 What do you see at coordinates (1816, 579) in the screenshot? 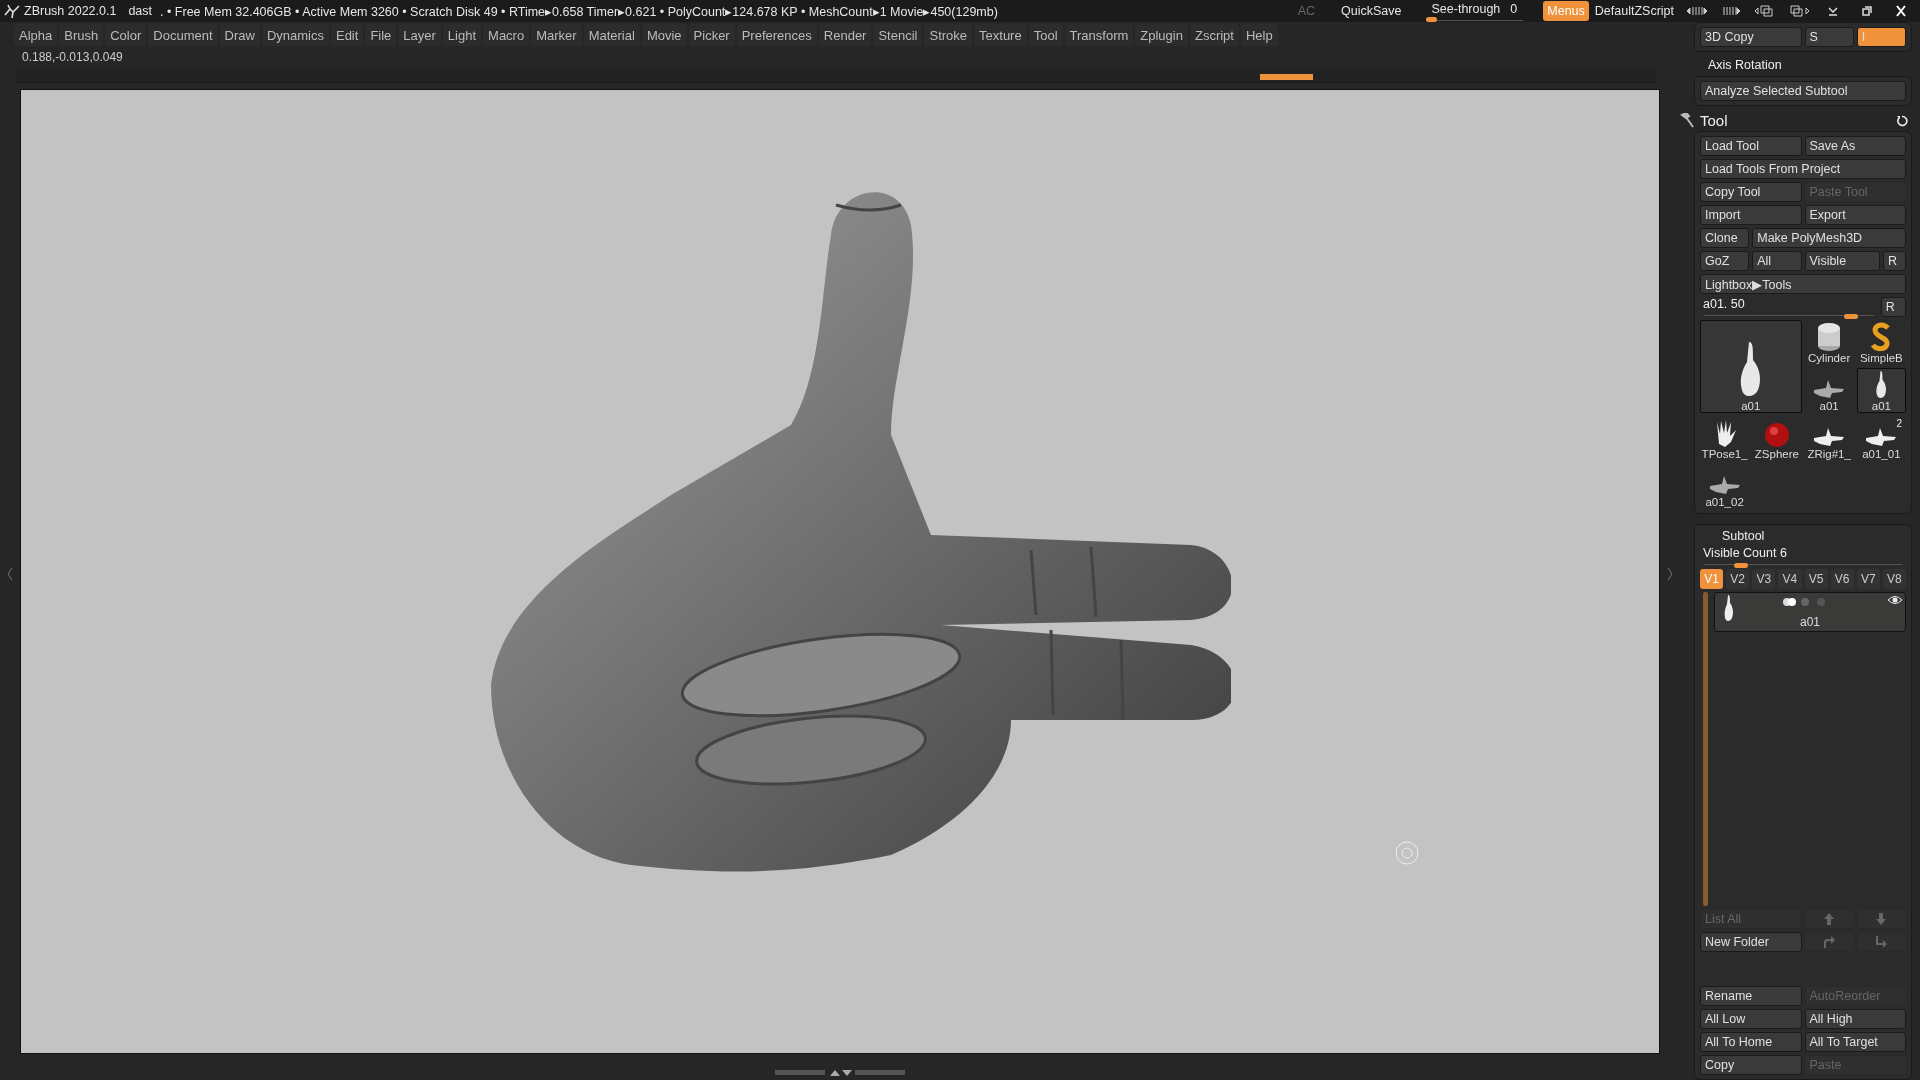
I see `visibility-set-tab: V5` at bounding box center [1816, 579].